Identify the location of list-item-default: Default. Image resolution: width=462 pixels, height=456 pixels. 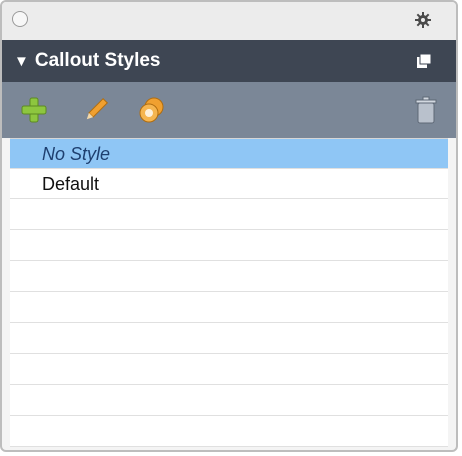
(229, 184).